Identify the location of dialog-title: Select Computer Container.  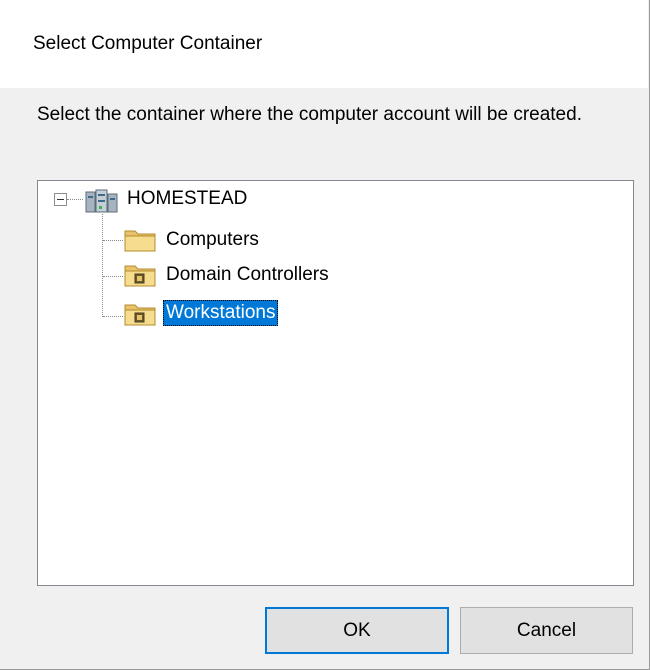
(148, 43).